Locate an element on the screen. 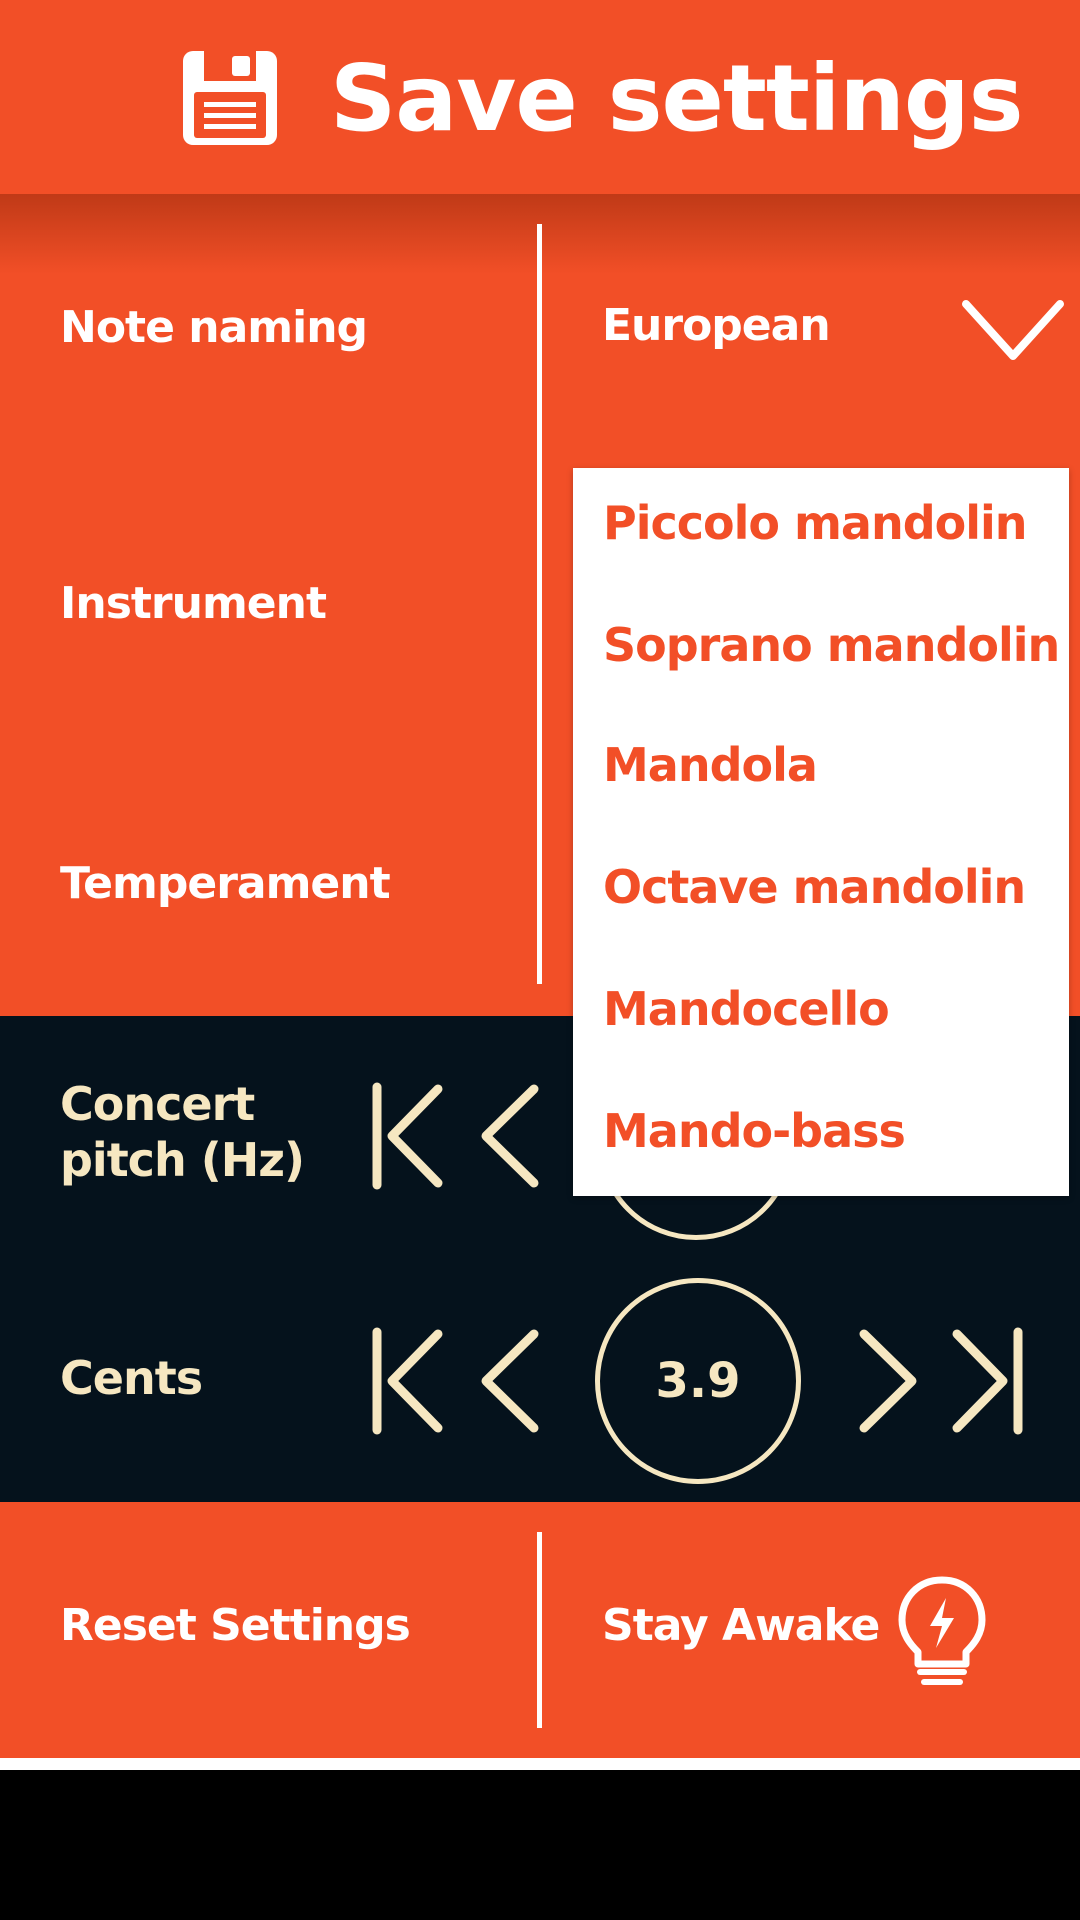 This screenshot has height=1920, width=1080. cents-back-icon is located at coordinates (508, 1381).